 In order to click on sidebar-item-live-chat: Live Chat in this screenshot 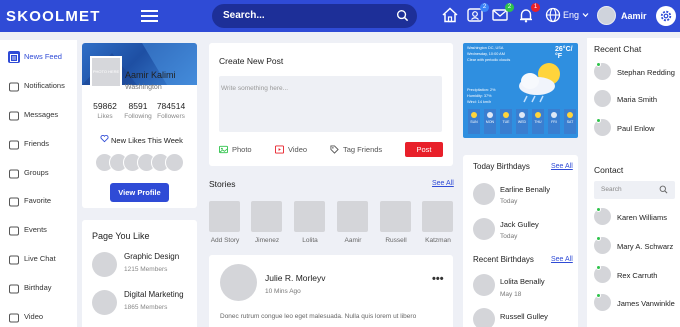, I will do `click(38, 260)`.